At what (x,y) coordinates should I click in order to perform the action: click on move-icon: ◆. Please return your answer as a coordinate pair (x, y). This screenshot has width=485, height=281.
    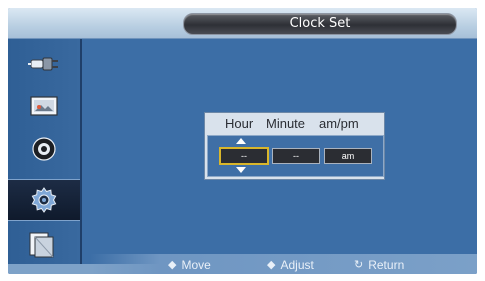
    Looking at the image, I should click on (172, 265).